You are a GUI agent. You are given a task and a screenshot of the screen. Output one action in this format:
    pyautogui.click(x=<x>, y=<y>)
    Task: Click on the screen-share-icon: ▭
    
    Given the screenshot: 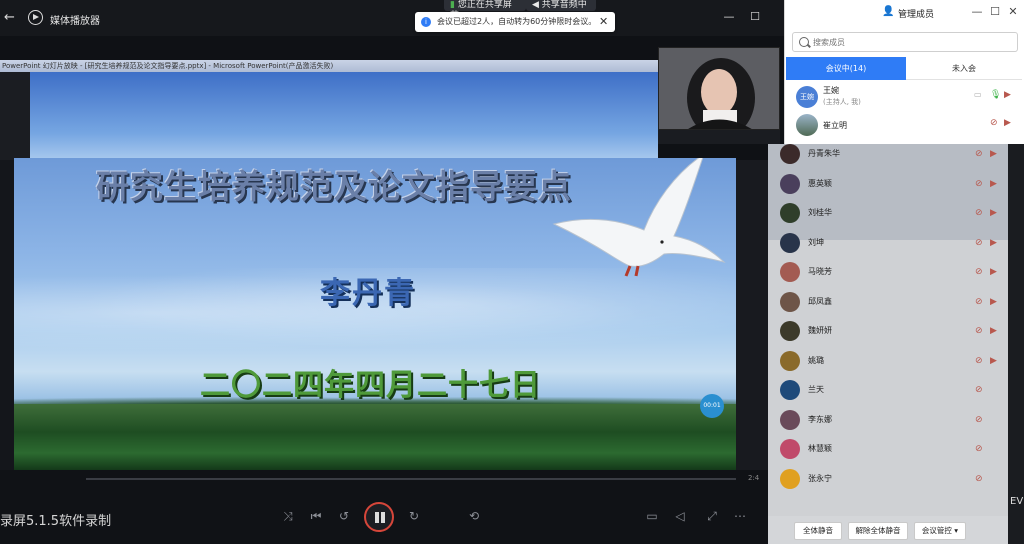 What is the action you would take?
    pyautogui.click(x=978, y=94)
    